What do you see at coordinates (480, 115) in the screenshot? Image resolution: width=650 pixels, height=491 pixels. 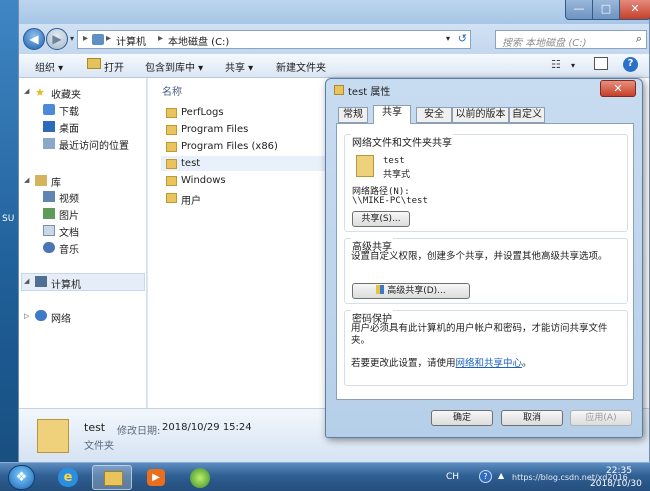 I see `tab-previous-versions: 以前的版本` at bounding box center [480, 115].